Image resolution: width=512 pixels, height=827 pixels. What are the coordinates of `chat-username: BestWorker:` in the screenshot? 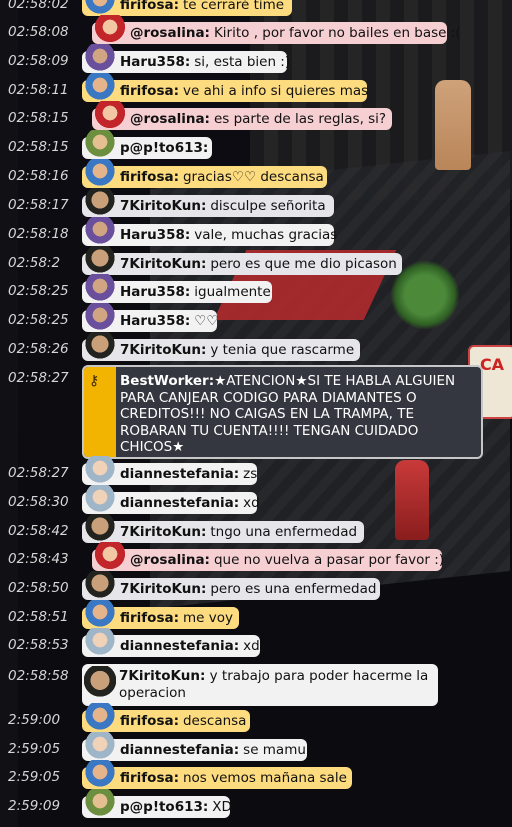 It's located at (167, 381).